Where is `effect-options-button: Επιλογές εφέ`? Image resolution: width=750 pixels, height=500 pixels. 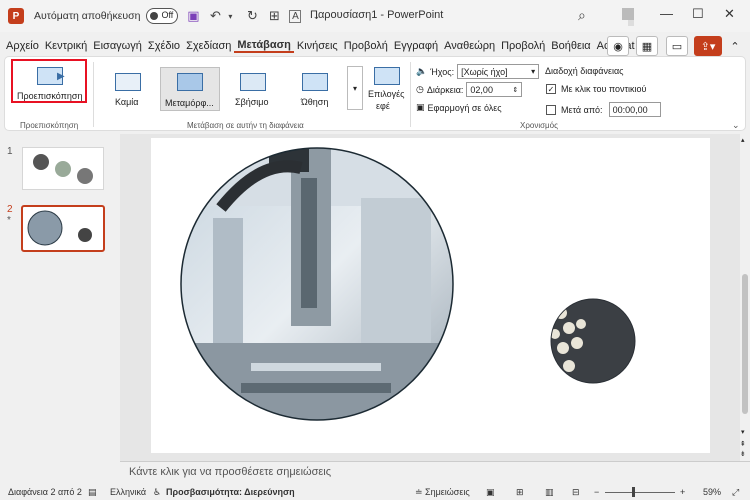 effect-options-button: Επιλογές εφέ is located at coordinates (387, 93).